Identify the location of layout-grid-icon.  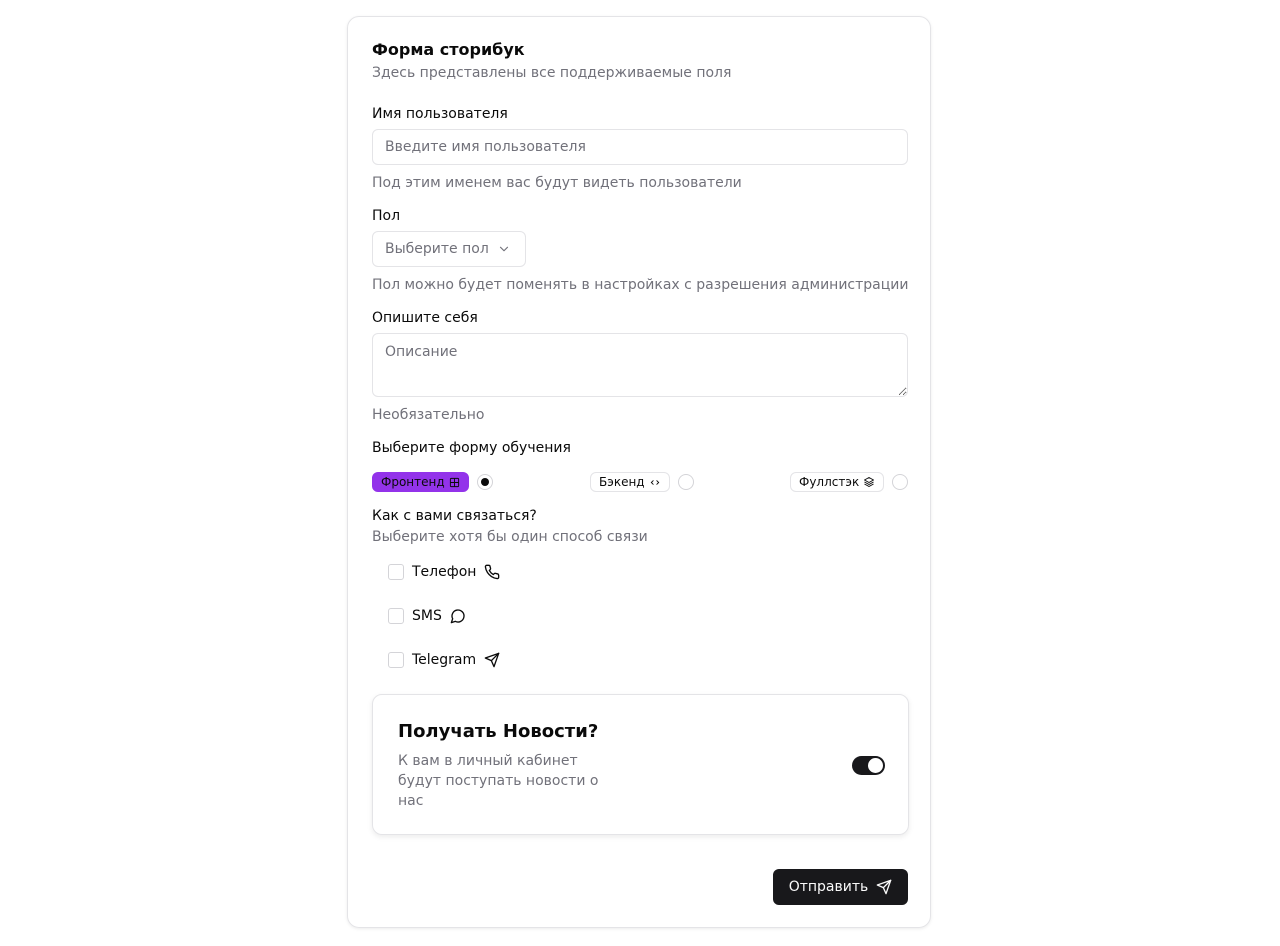
(454, 482).